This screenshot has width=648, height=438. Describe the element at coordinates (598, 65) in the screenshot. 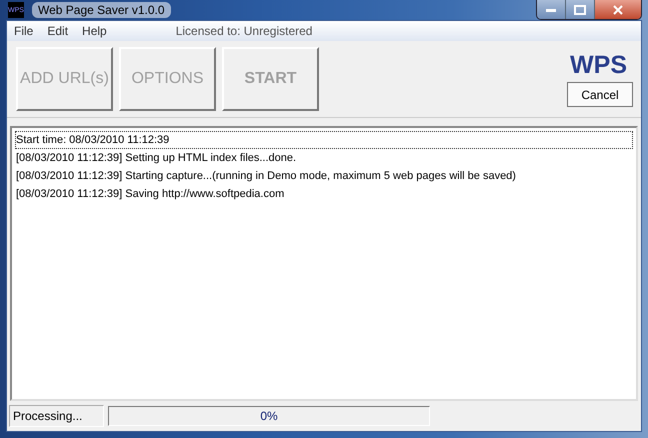

I see `logo-text: WPS` at that location.